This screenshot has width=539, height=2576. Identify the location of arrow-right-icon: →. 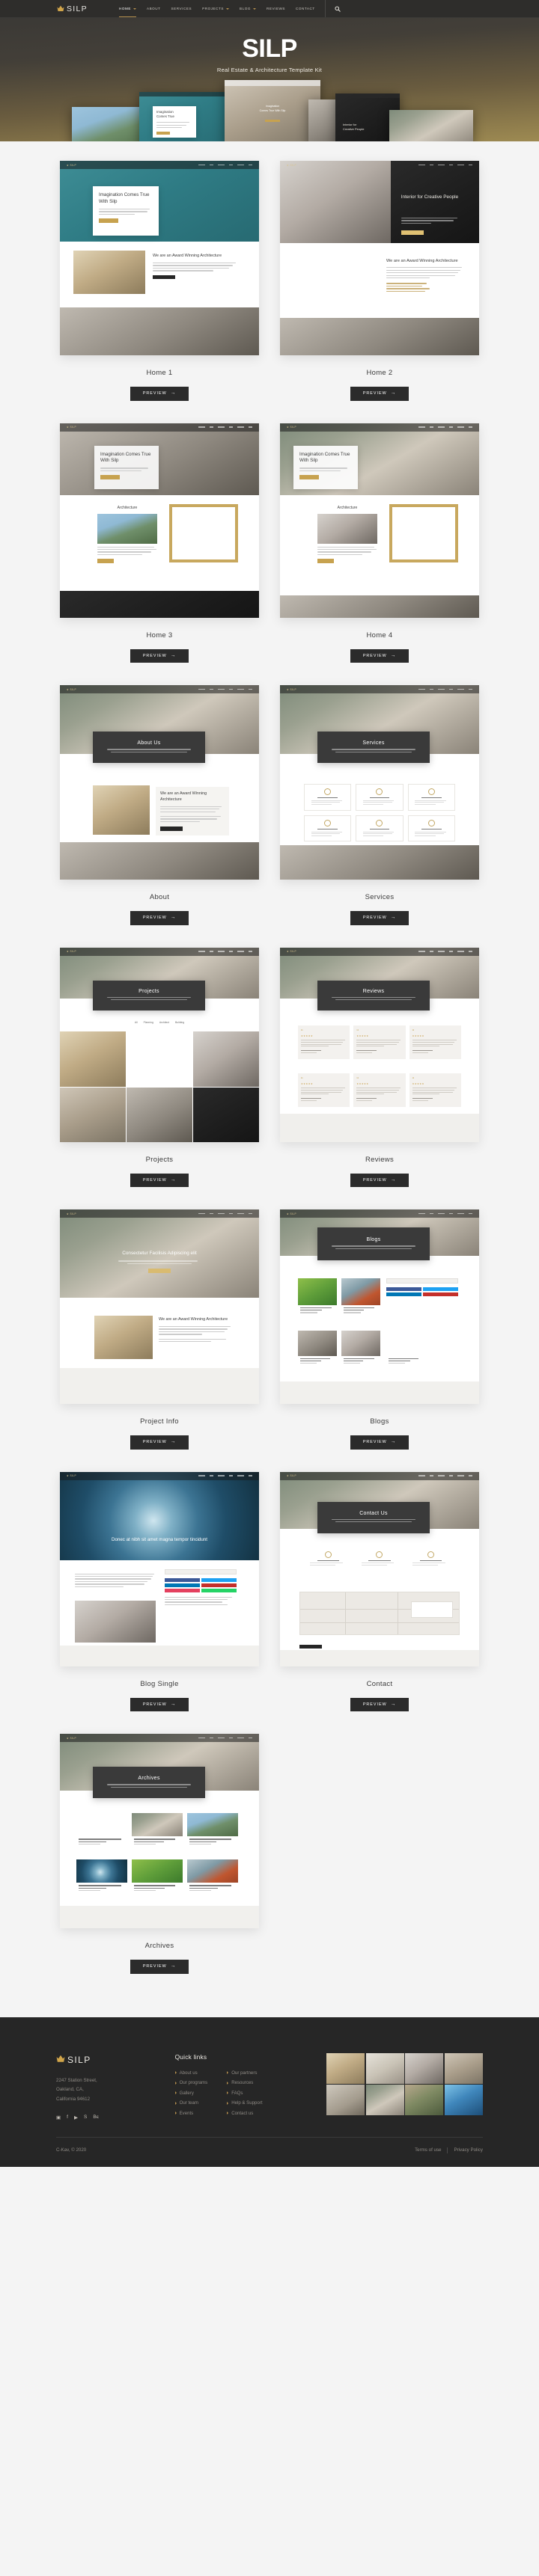
(393, 917).